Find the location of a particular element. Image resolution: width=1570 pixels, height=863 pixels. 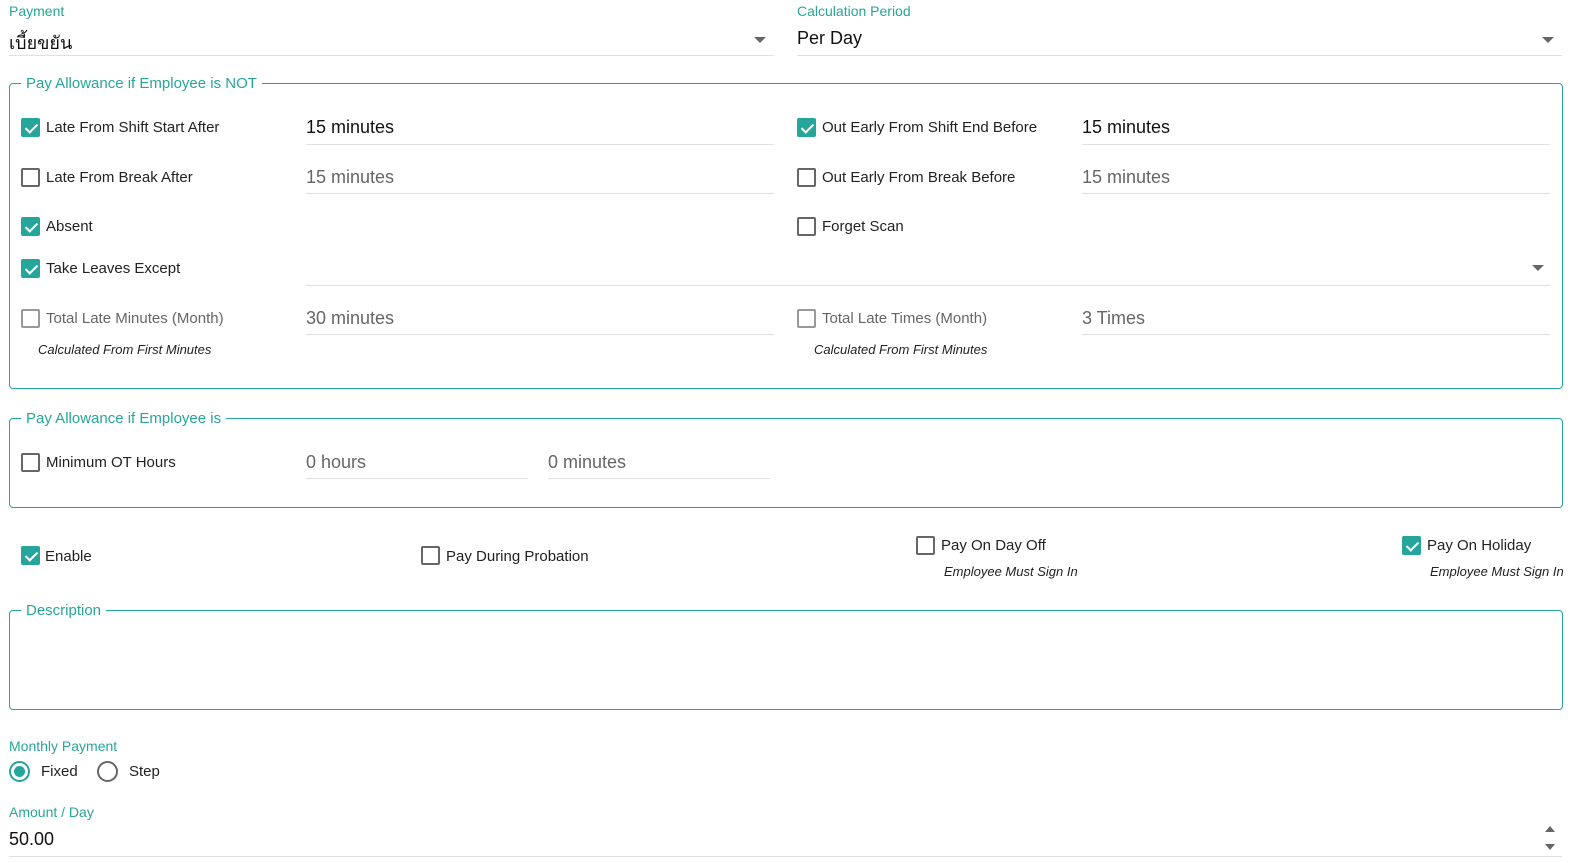

out-early-shift-checkbox is located at coordinates (806, 127).